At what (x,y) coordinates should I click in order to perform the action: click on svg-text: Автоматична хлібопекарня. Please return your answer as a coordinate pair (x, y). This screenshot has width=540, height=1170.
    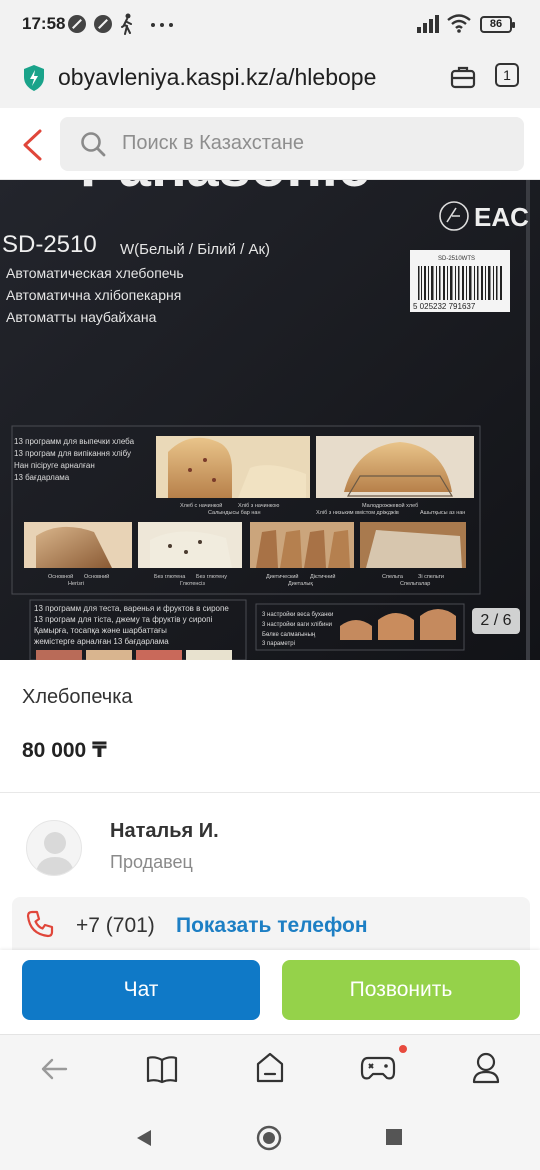
    Looking at the image, I should click on (93, 295).